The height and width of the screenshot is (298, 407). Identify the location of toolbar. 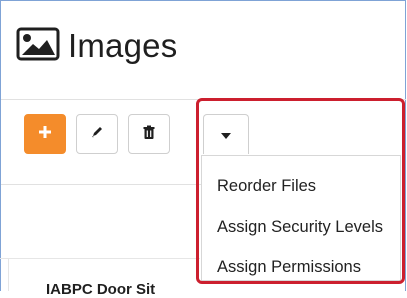
(97, 134).